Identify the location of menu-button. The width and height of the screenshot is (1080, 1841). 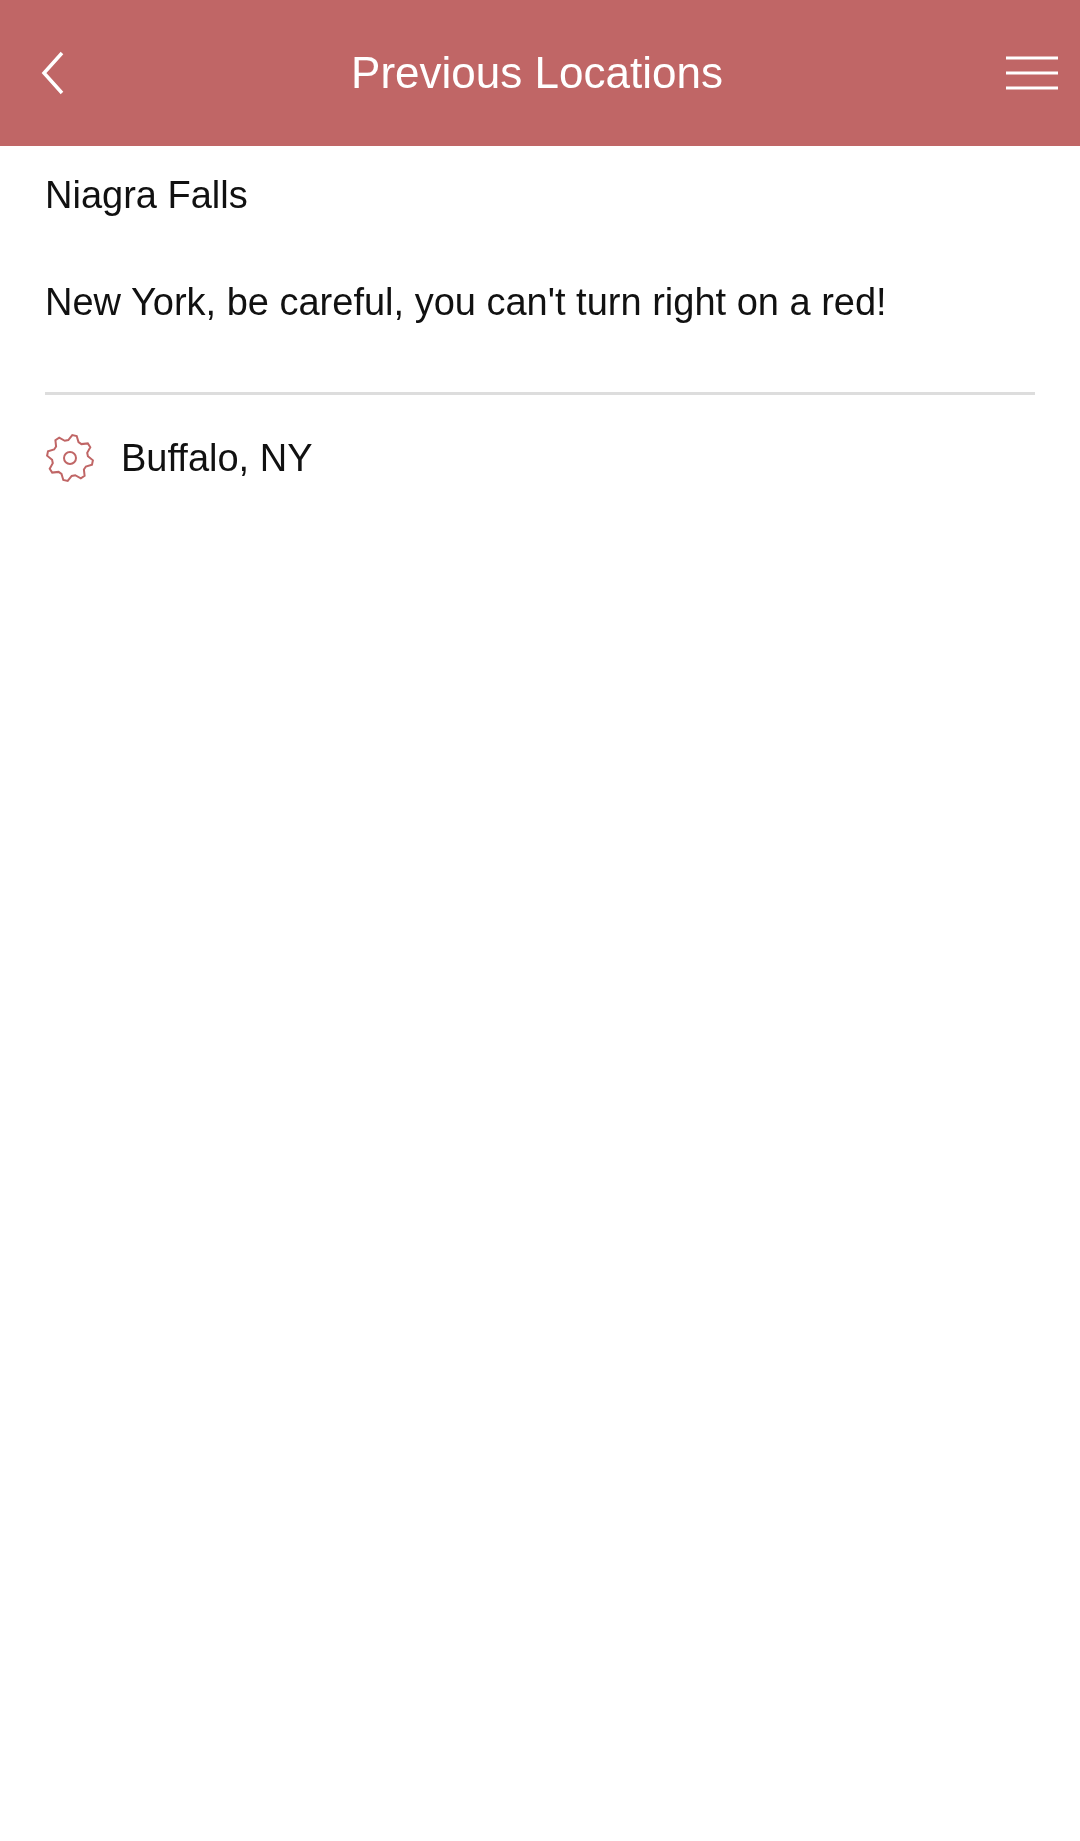
(1032, 73).